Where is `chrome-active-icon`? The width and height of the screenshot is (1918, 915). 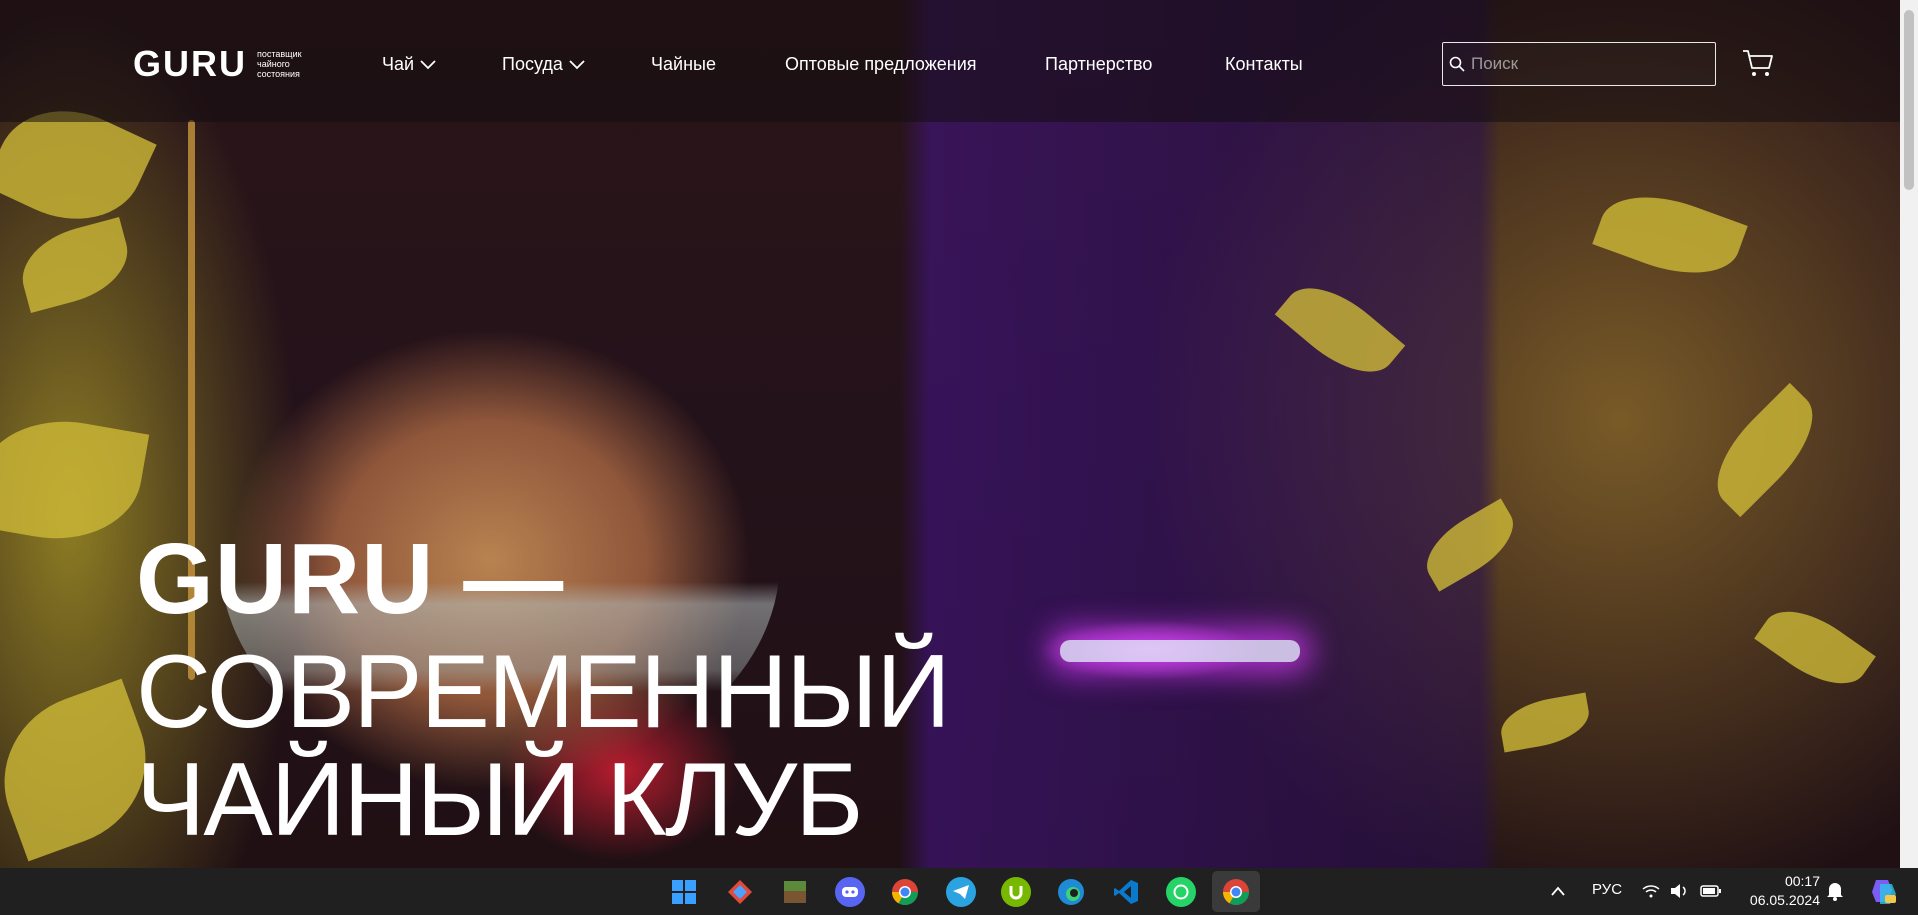
chrome-active-icon is located at coordinates (1236, 892).